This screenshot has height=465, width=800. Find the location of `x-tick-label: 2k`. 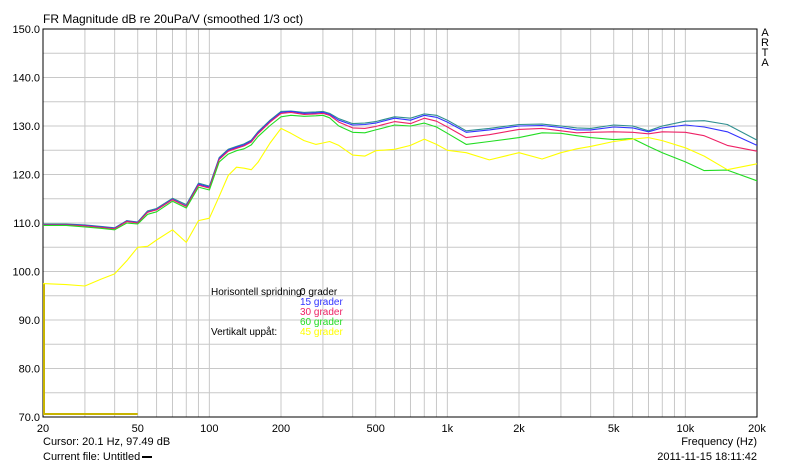

x-tick-label: 2k is located at coordinates (519, 429).